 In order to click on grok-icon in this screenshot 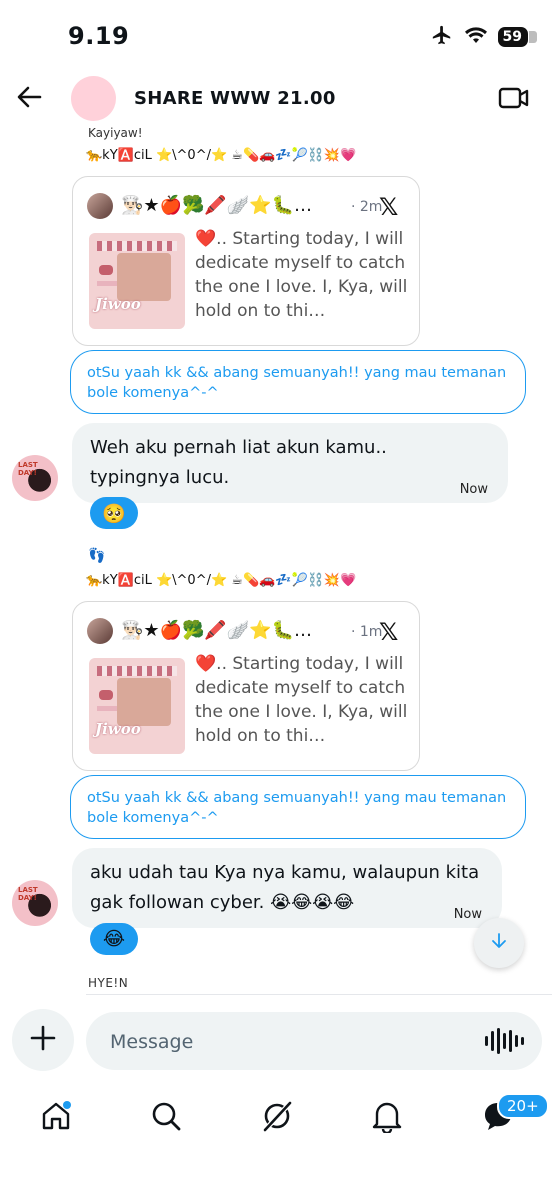, I will do `click(277, 1116)`.